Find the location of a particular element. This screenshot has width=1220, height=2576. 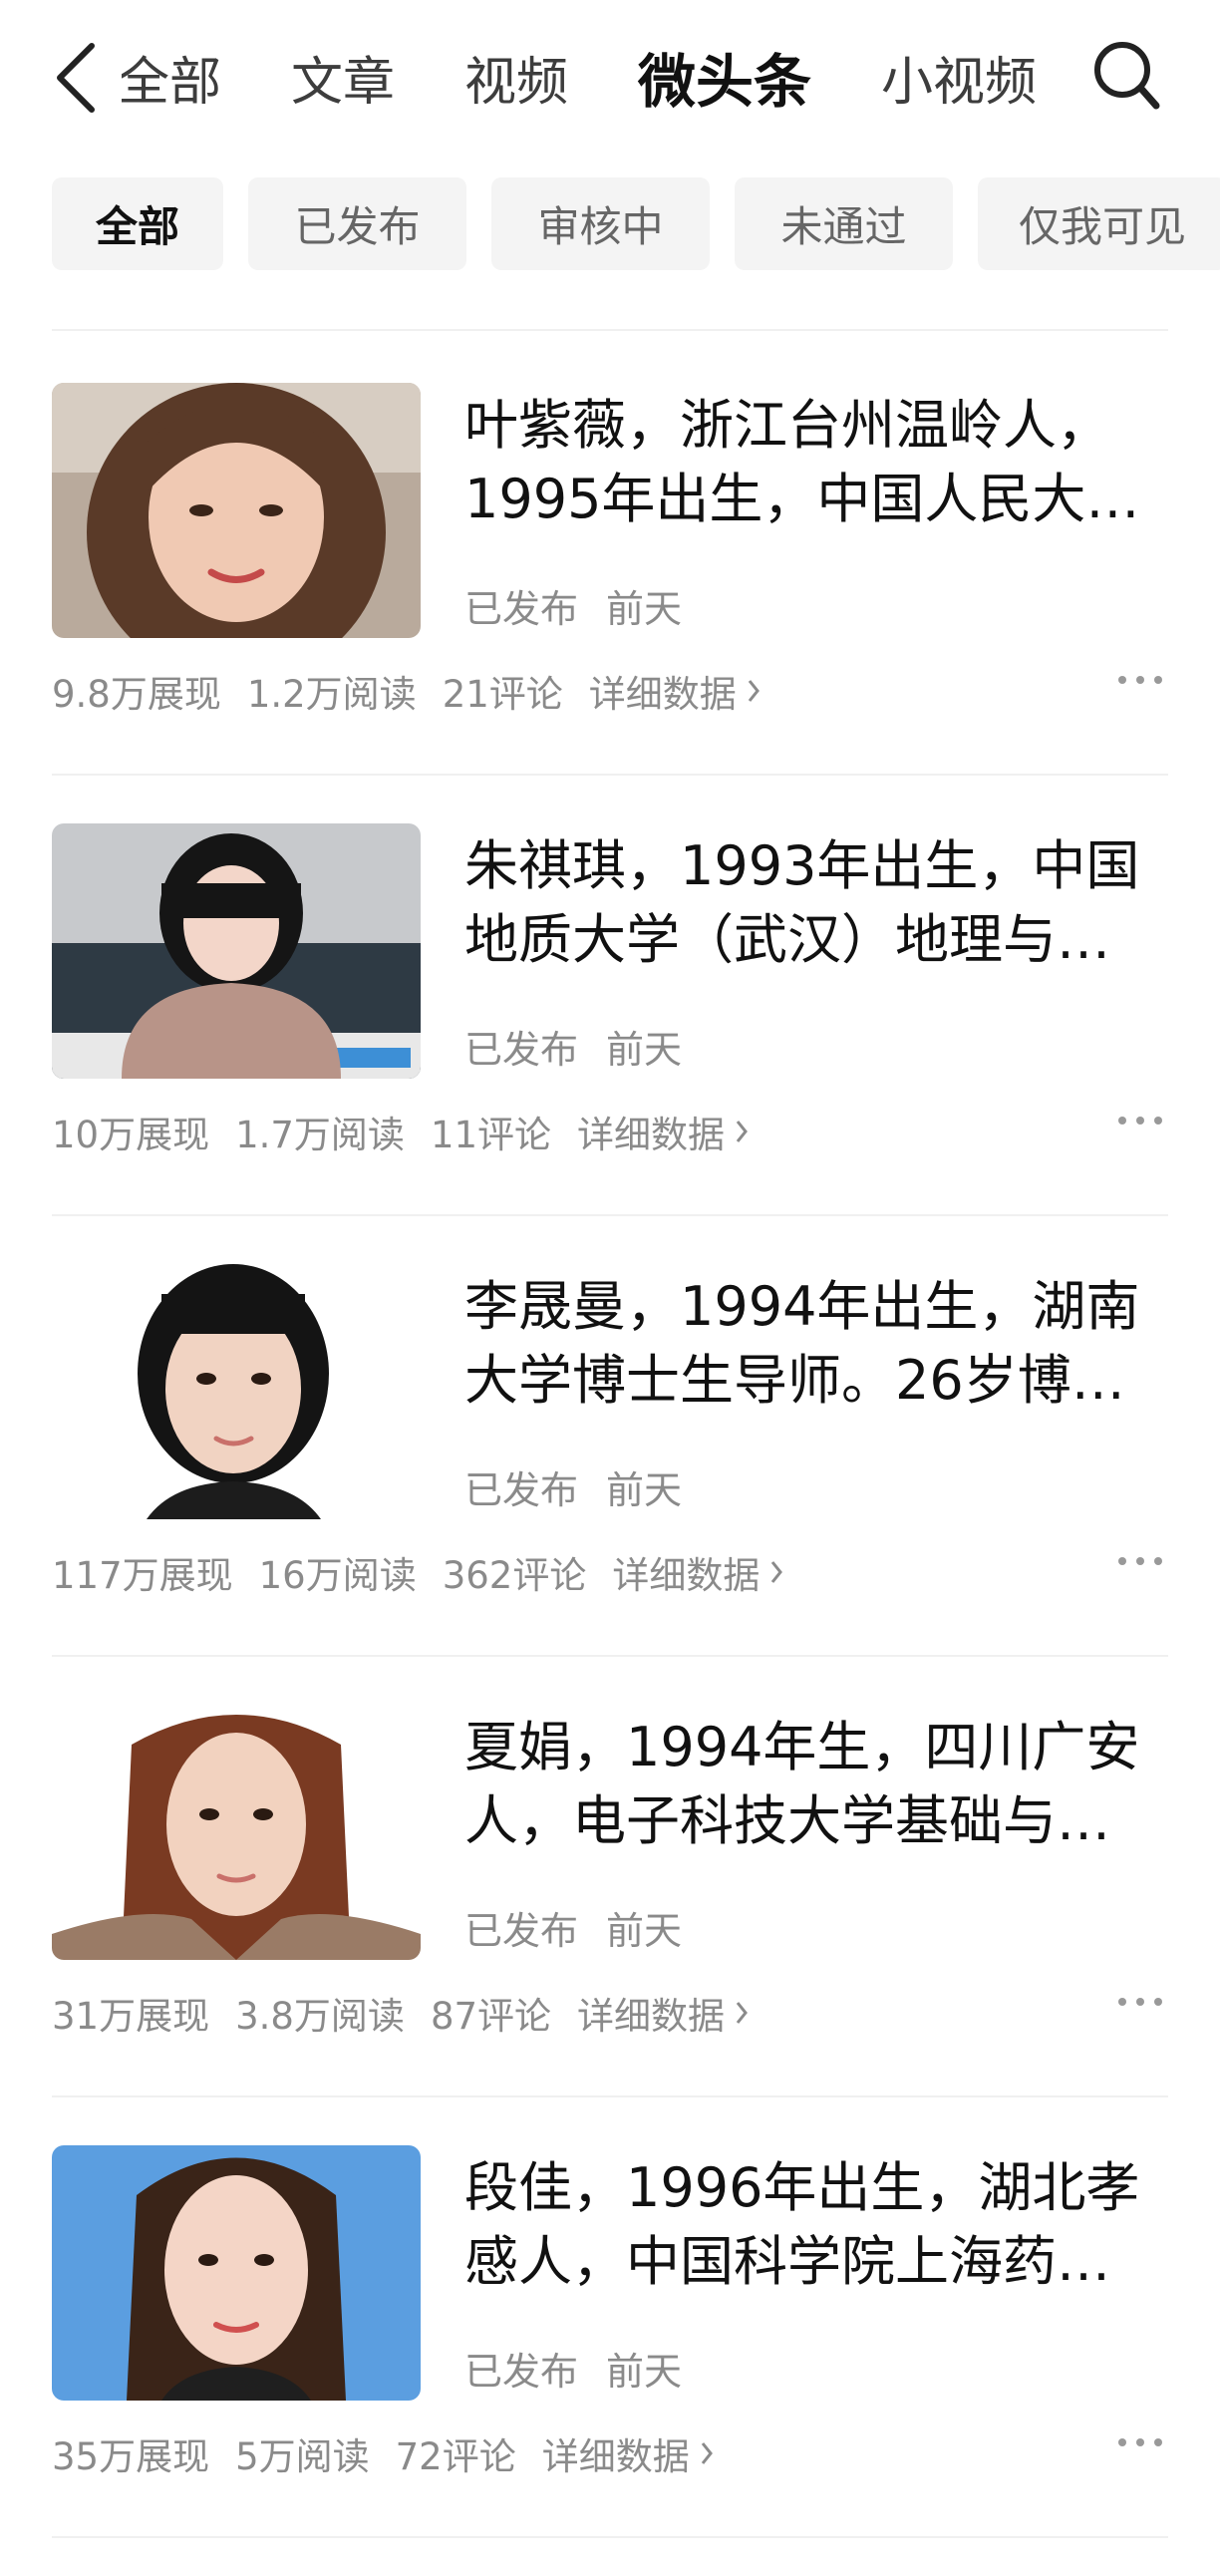

article-stats: 117万展现 16万阅读 362评论 详细数据 is located at coordinates (417, 1572).